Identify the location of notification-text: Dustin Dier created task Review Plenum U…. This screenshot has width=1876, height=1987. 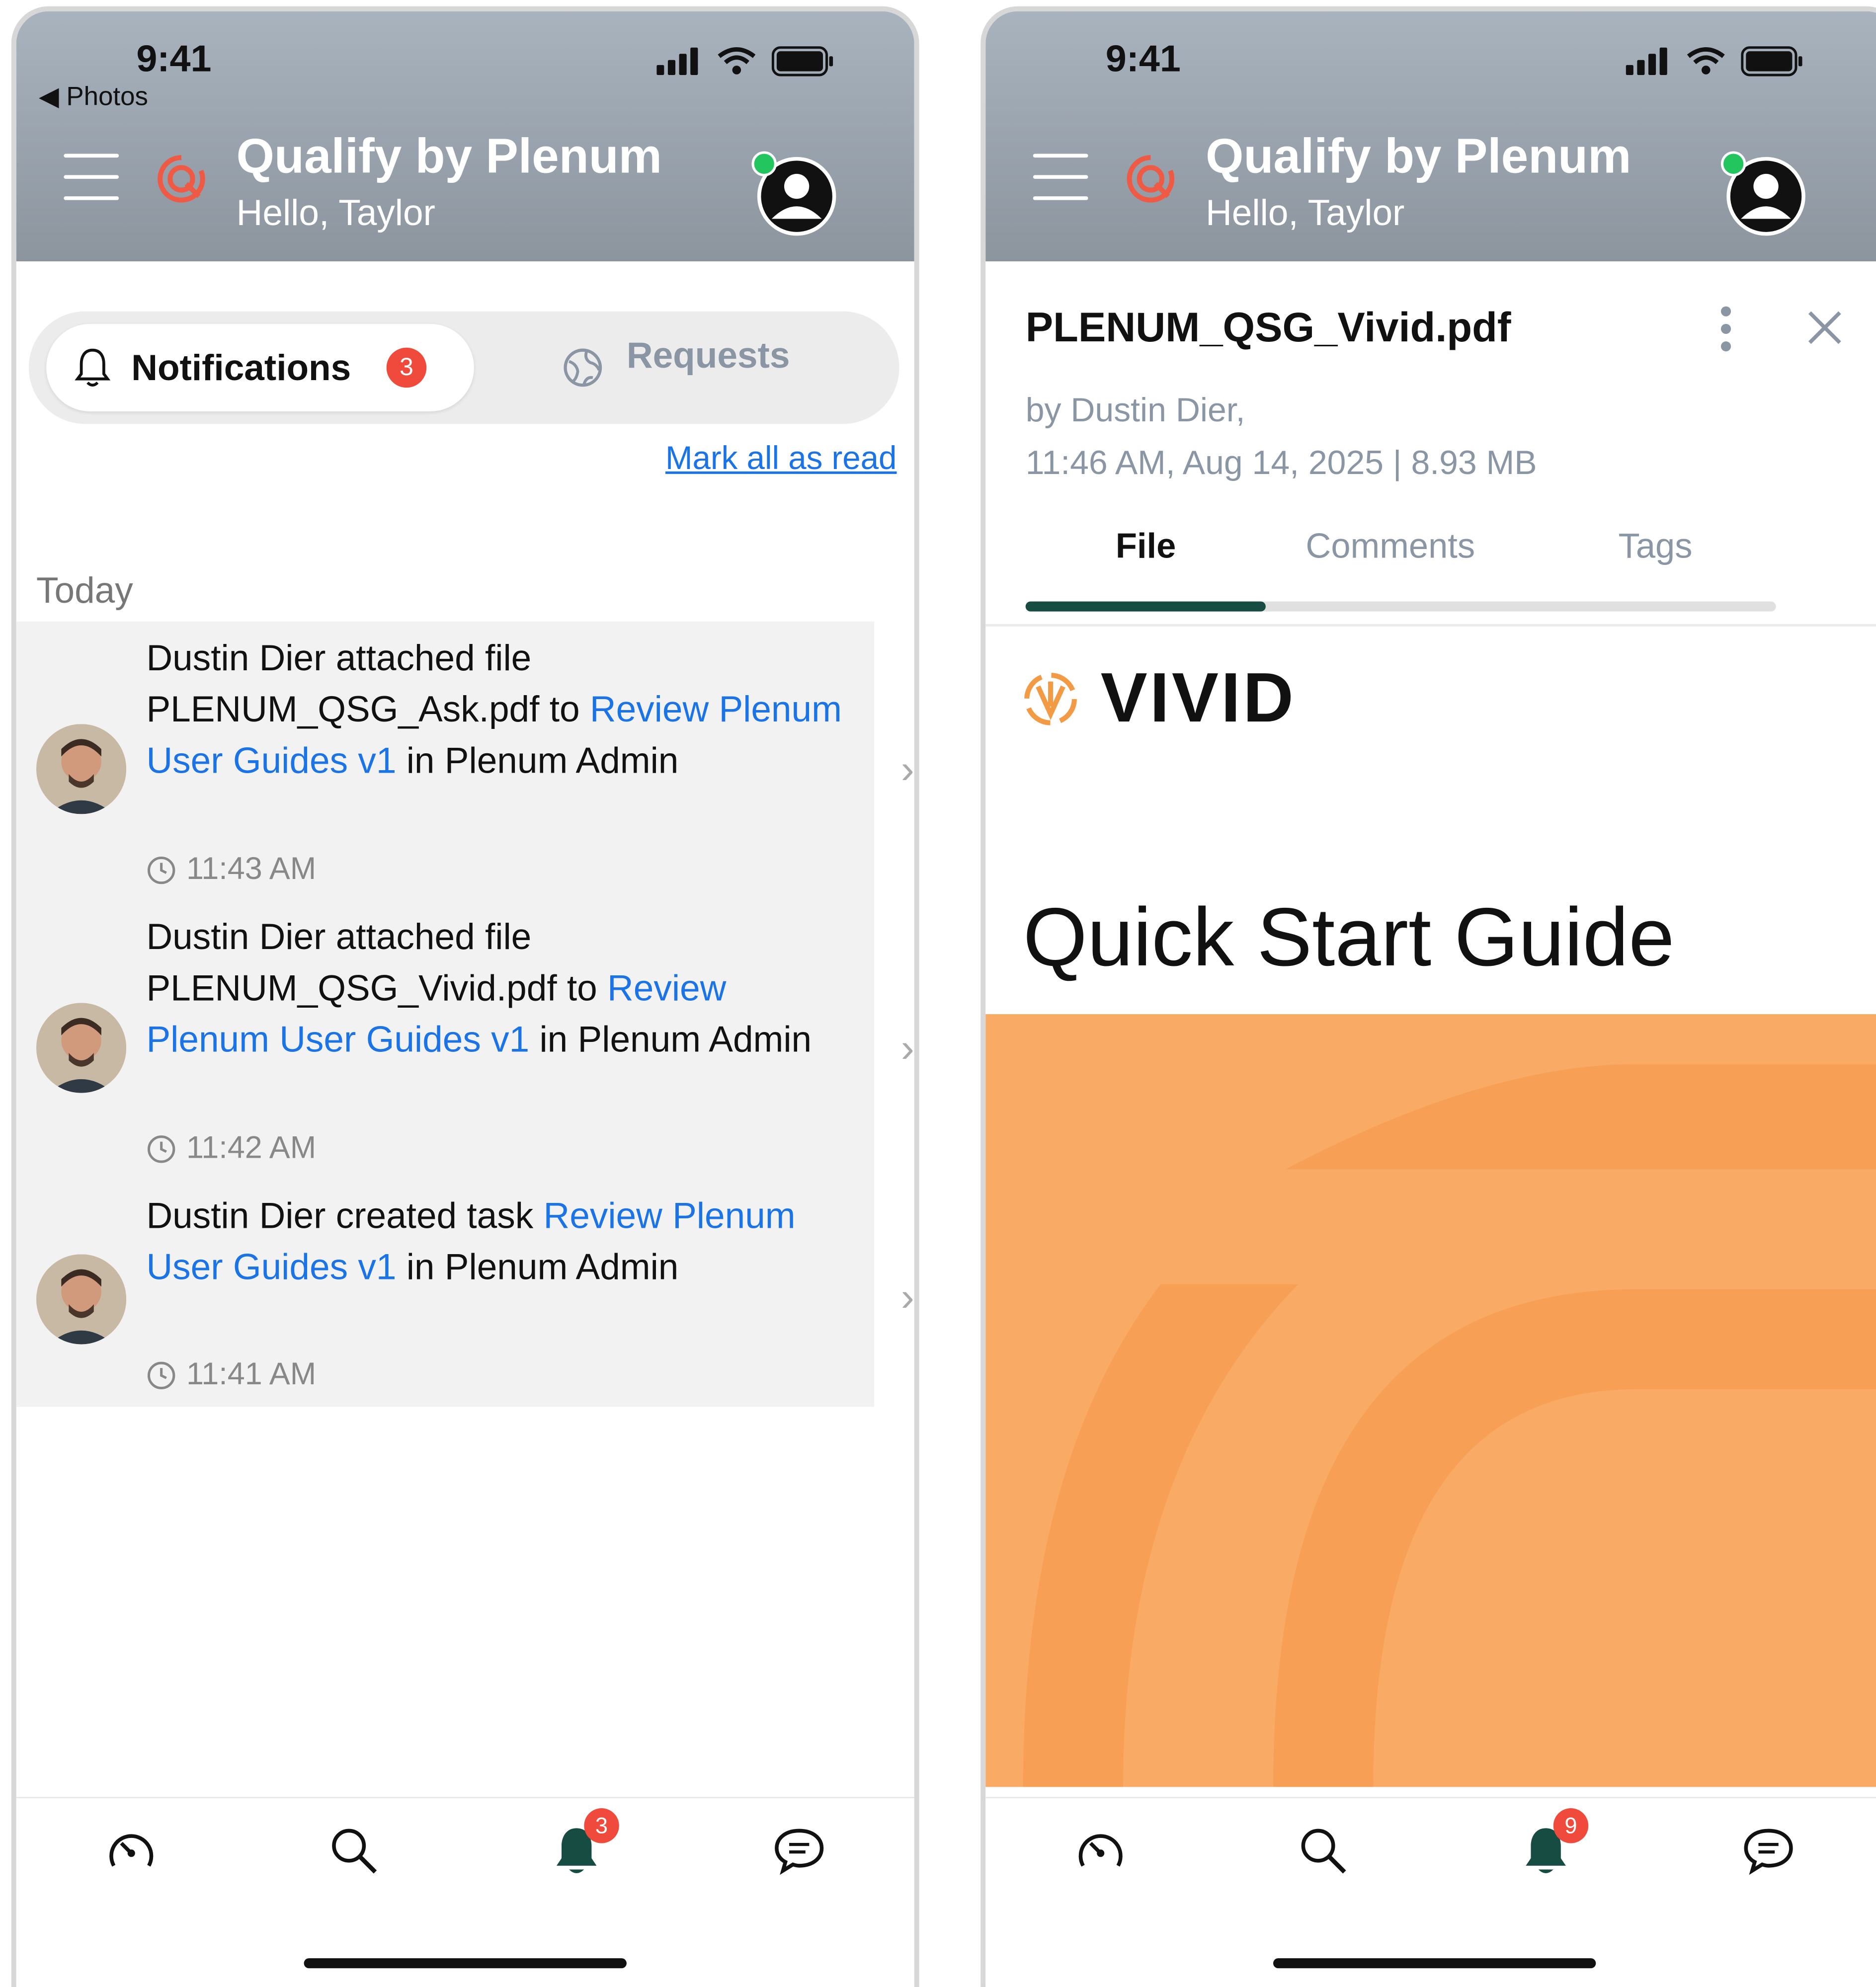
(496, 1243).